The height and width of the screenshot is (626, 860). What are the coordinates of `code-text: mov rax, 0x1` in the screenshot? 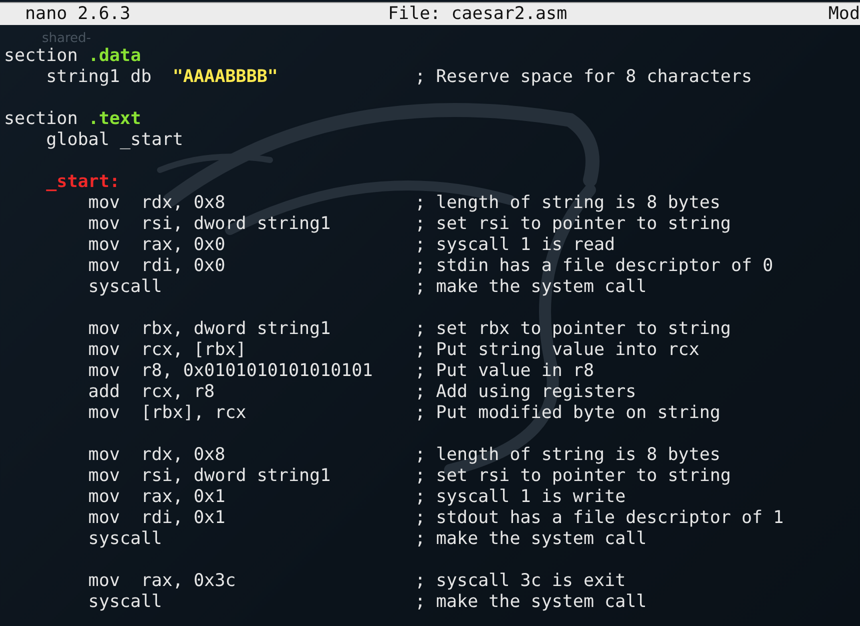 It's located at (157, 497).